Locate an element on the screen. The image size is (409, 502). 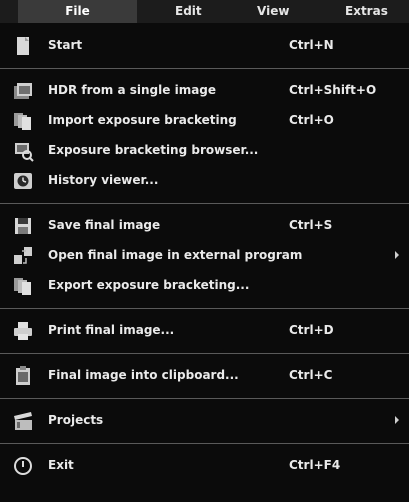
menu-item-import-bracketing: Import exposure bracketing Ctrl+O is located at coordinates (204, 121).